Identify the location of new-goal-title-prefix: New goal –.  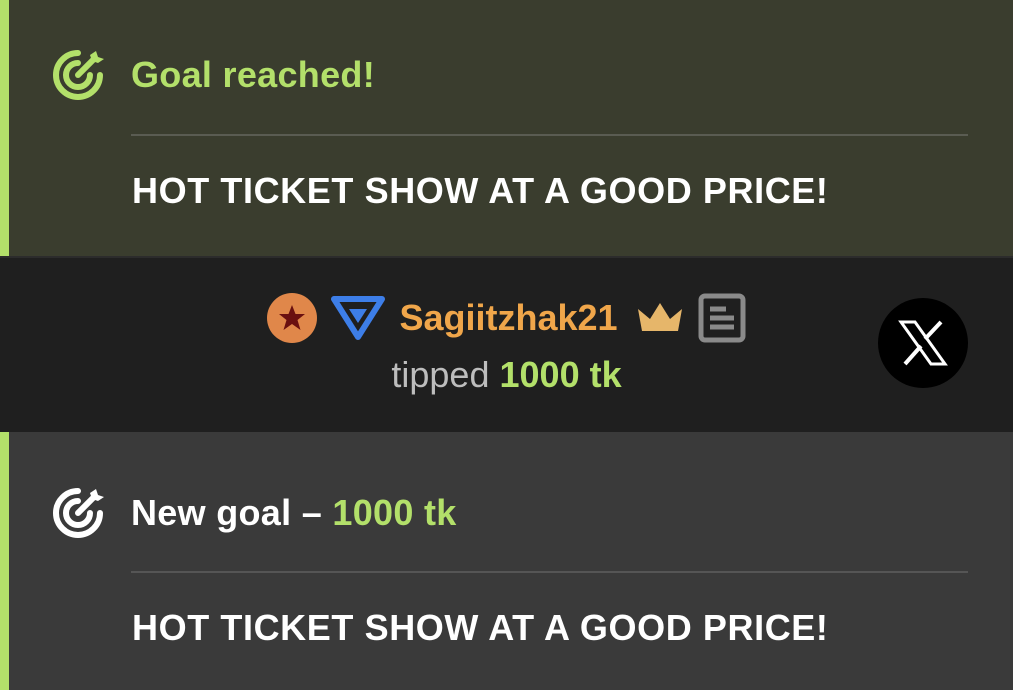
(227, 512).